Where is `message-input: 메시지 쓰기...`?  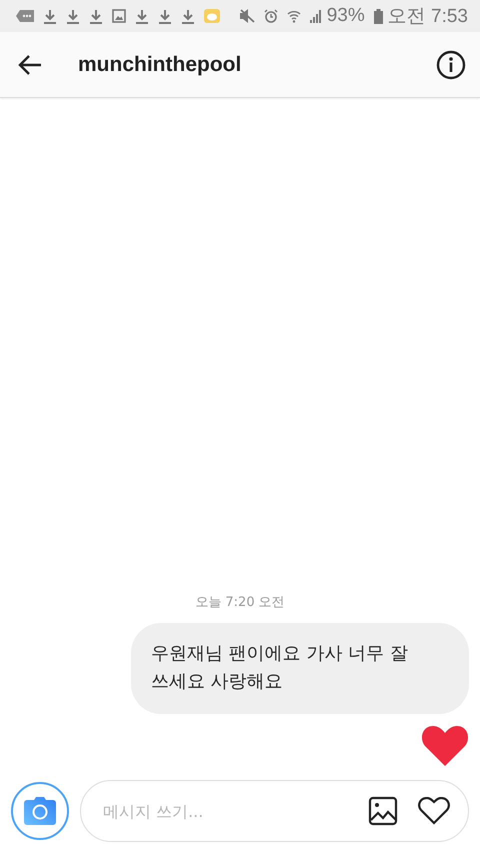
message-input: 메시지 쓰기... is located at coordinates (224, 811).